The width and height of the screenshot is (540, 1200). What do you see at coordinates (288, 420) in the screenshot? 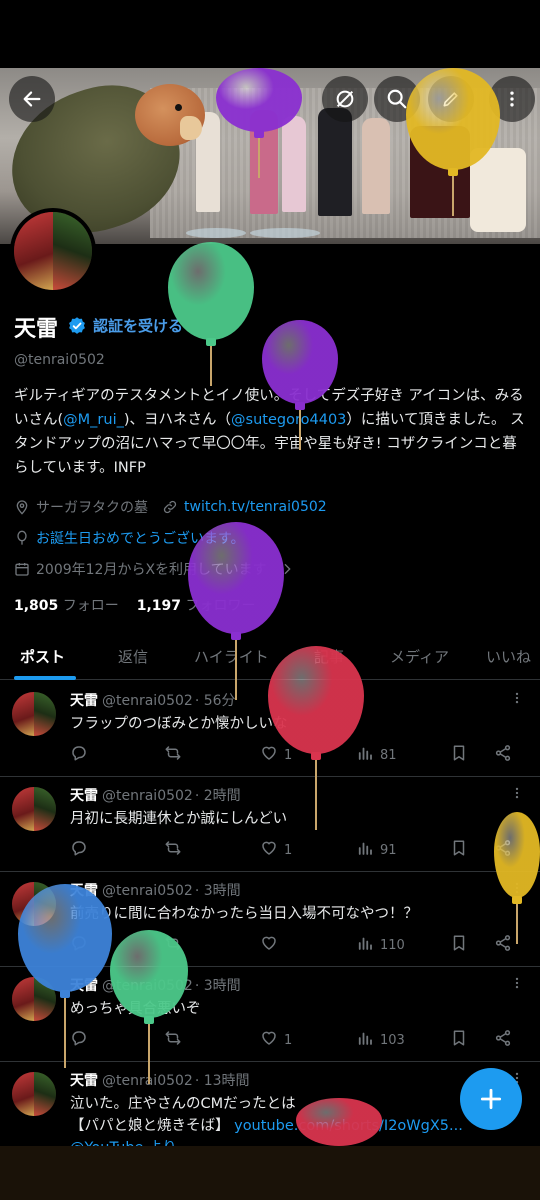
I see `bio-mention-link: @sutegoro4403` at bounding box center [288, 420].